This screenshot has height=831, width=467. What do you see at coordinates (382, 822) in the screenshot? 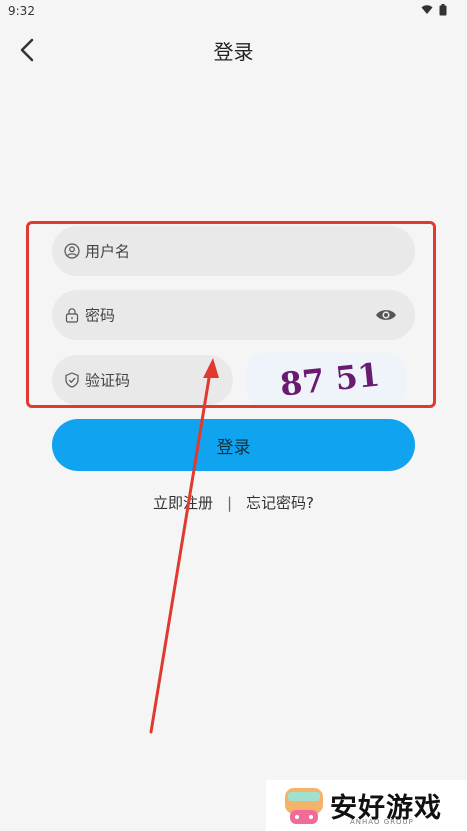
I see `watermark-sub: ANHAO GROUP` at bounding box center [382, 822].